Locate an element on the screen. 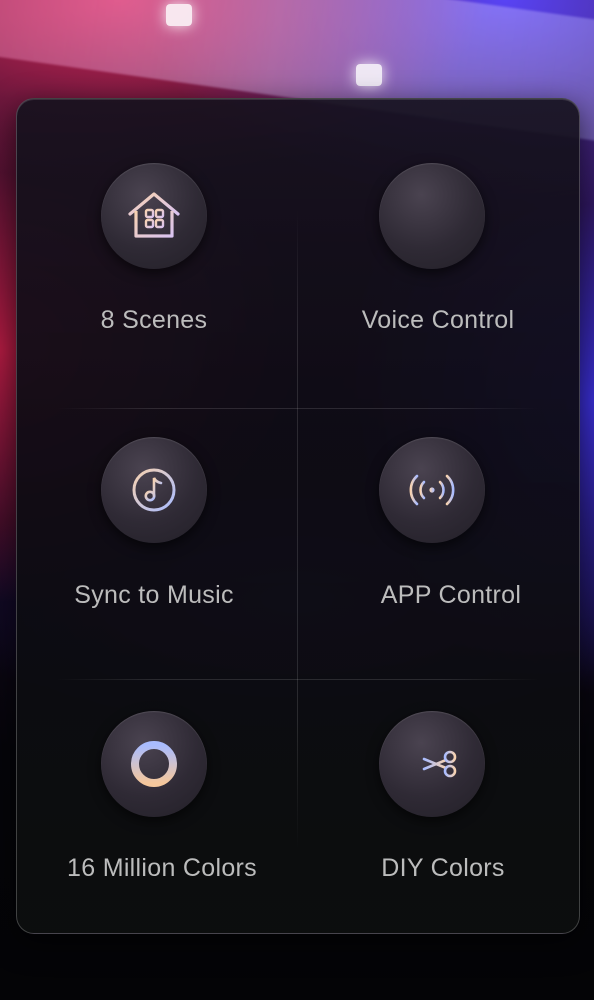 This screenshot has width=594, height=1000. wireless-signal-icon is located at coordinates (432, 490).